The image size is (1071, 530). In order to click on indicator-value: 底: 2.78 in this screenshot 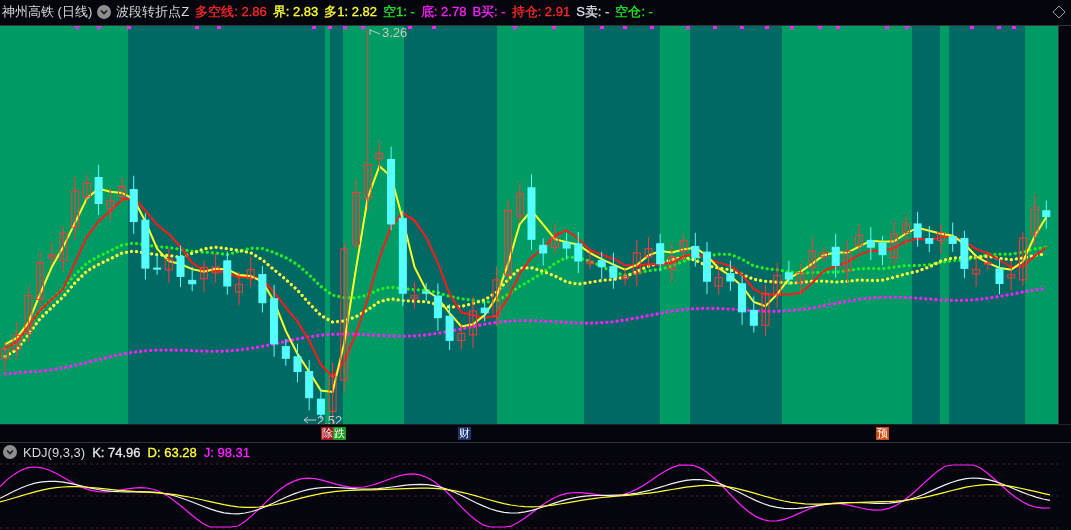, I will do `click(443, 12)`.